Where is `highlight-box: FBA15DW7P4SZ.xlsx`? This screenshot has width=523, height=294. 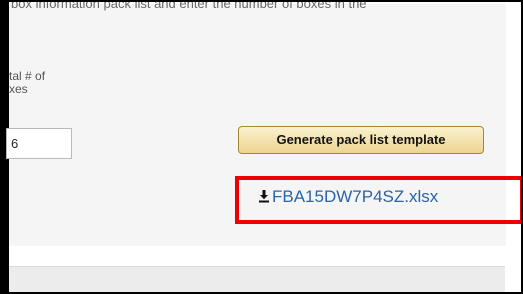
highlight-box: FBA15DW7P4SZ.xlsx is located at coordinates (378, 200).